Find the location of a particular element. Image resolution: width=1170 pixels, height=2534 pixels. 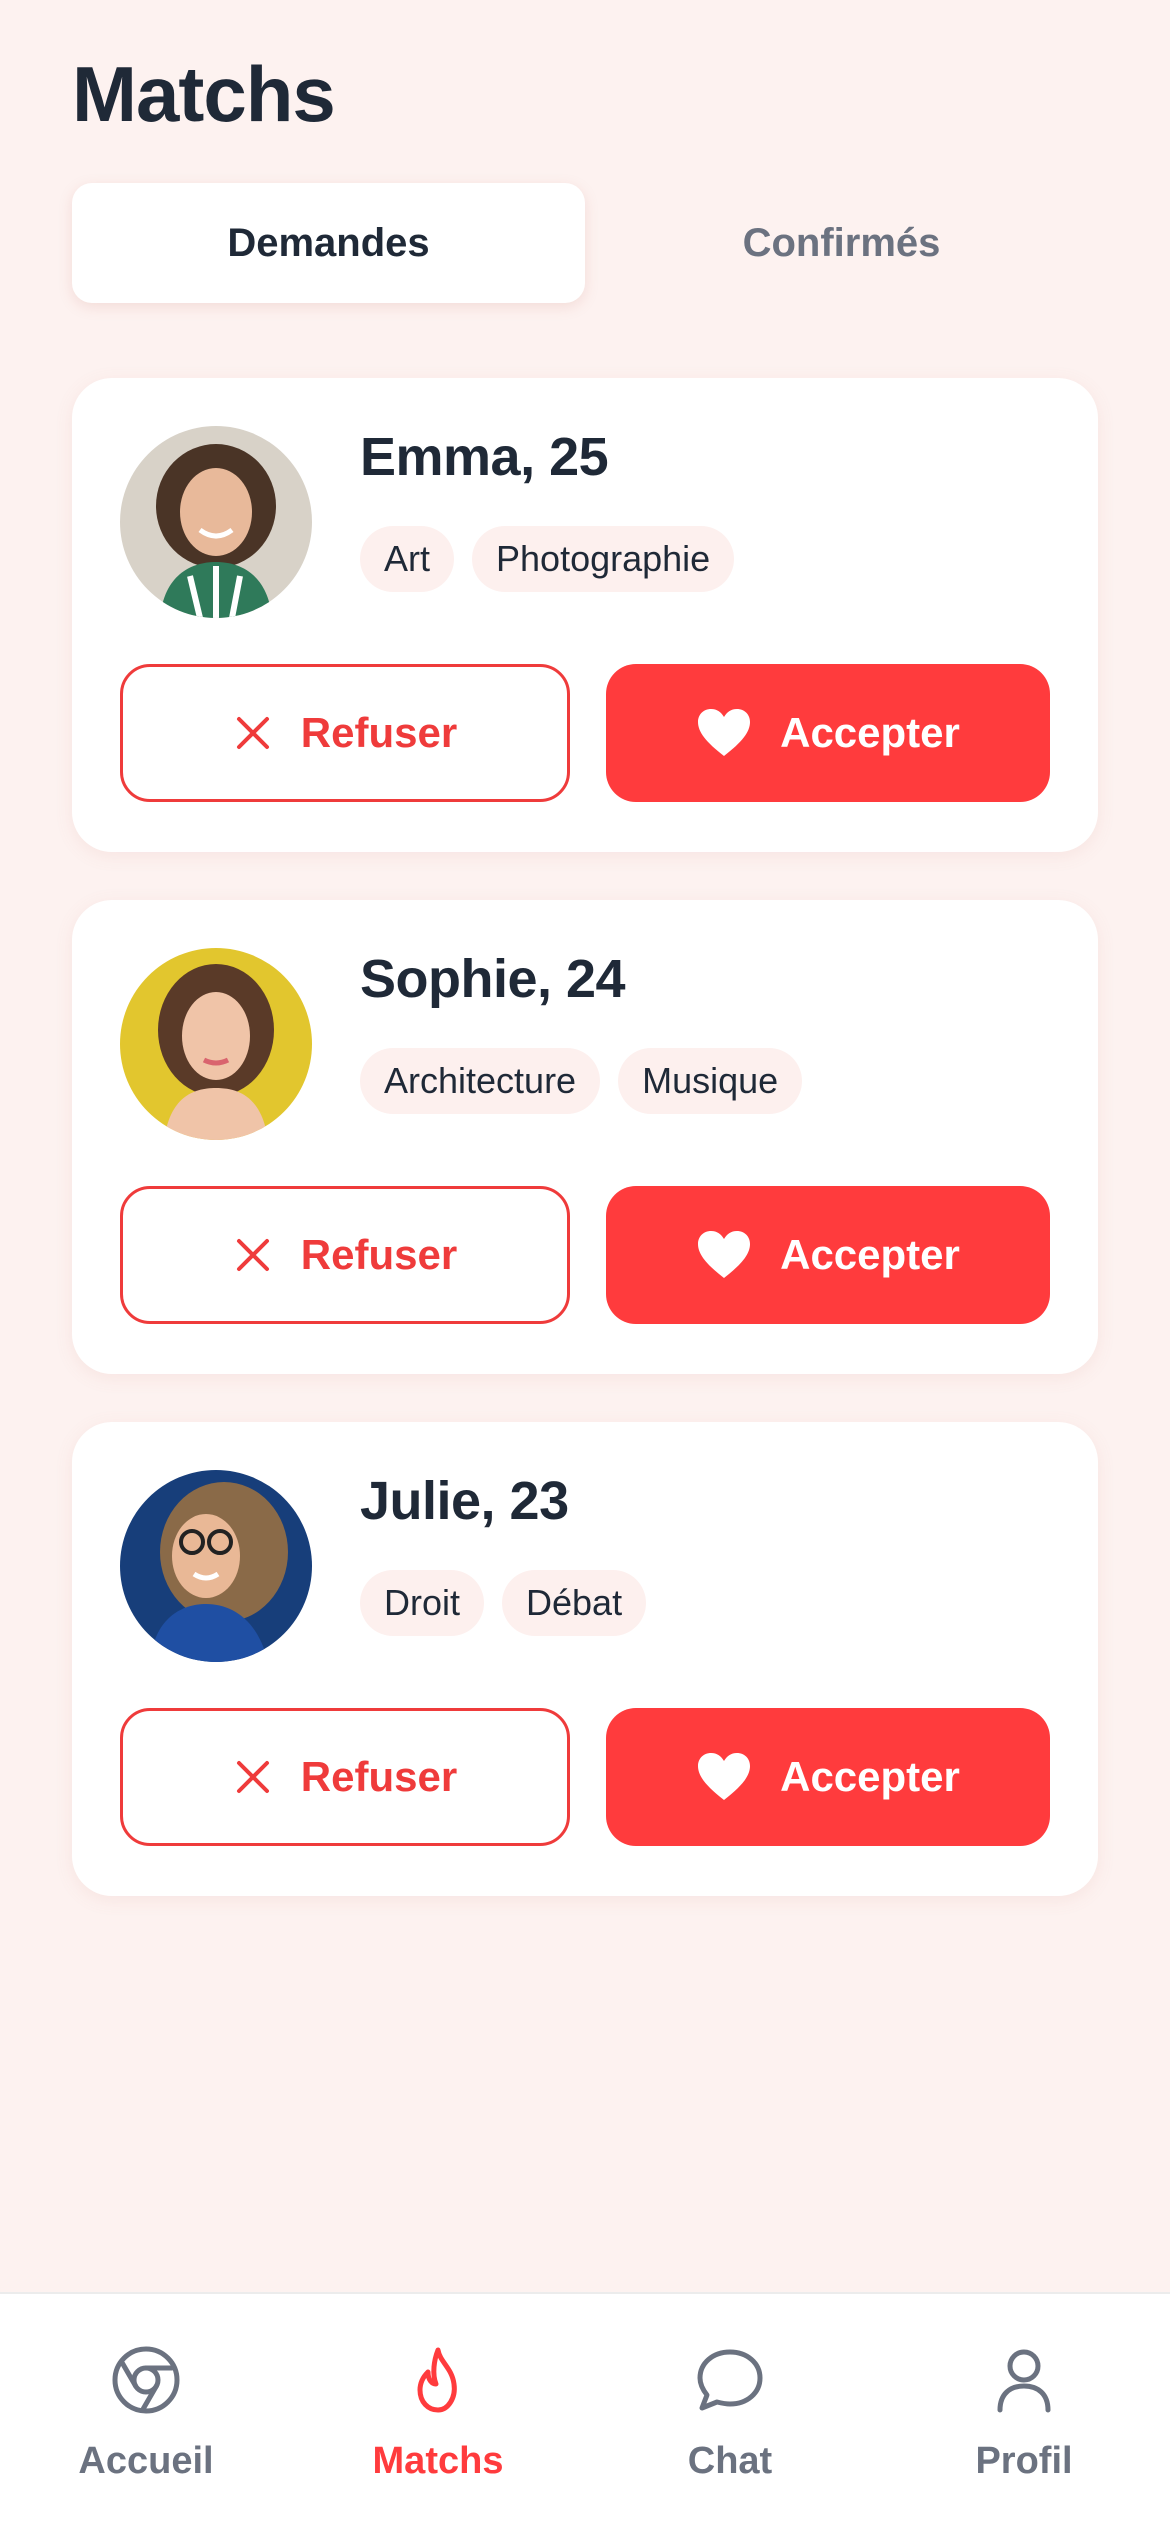

person-name: Emma, 25 is located at coordinates (484, 457).